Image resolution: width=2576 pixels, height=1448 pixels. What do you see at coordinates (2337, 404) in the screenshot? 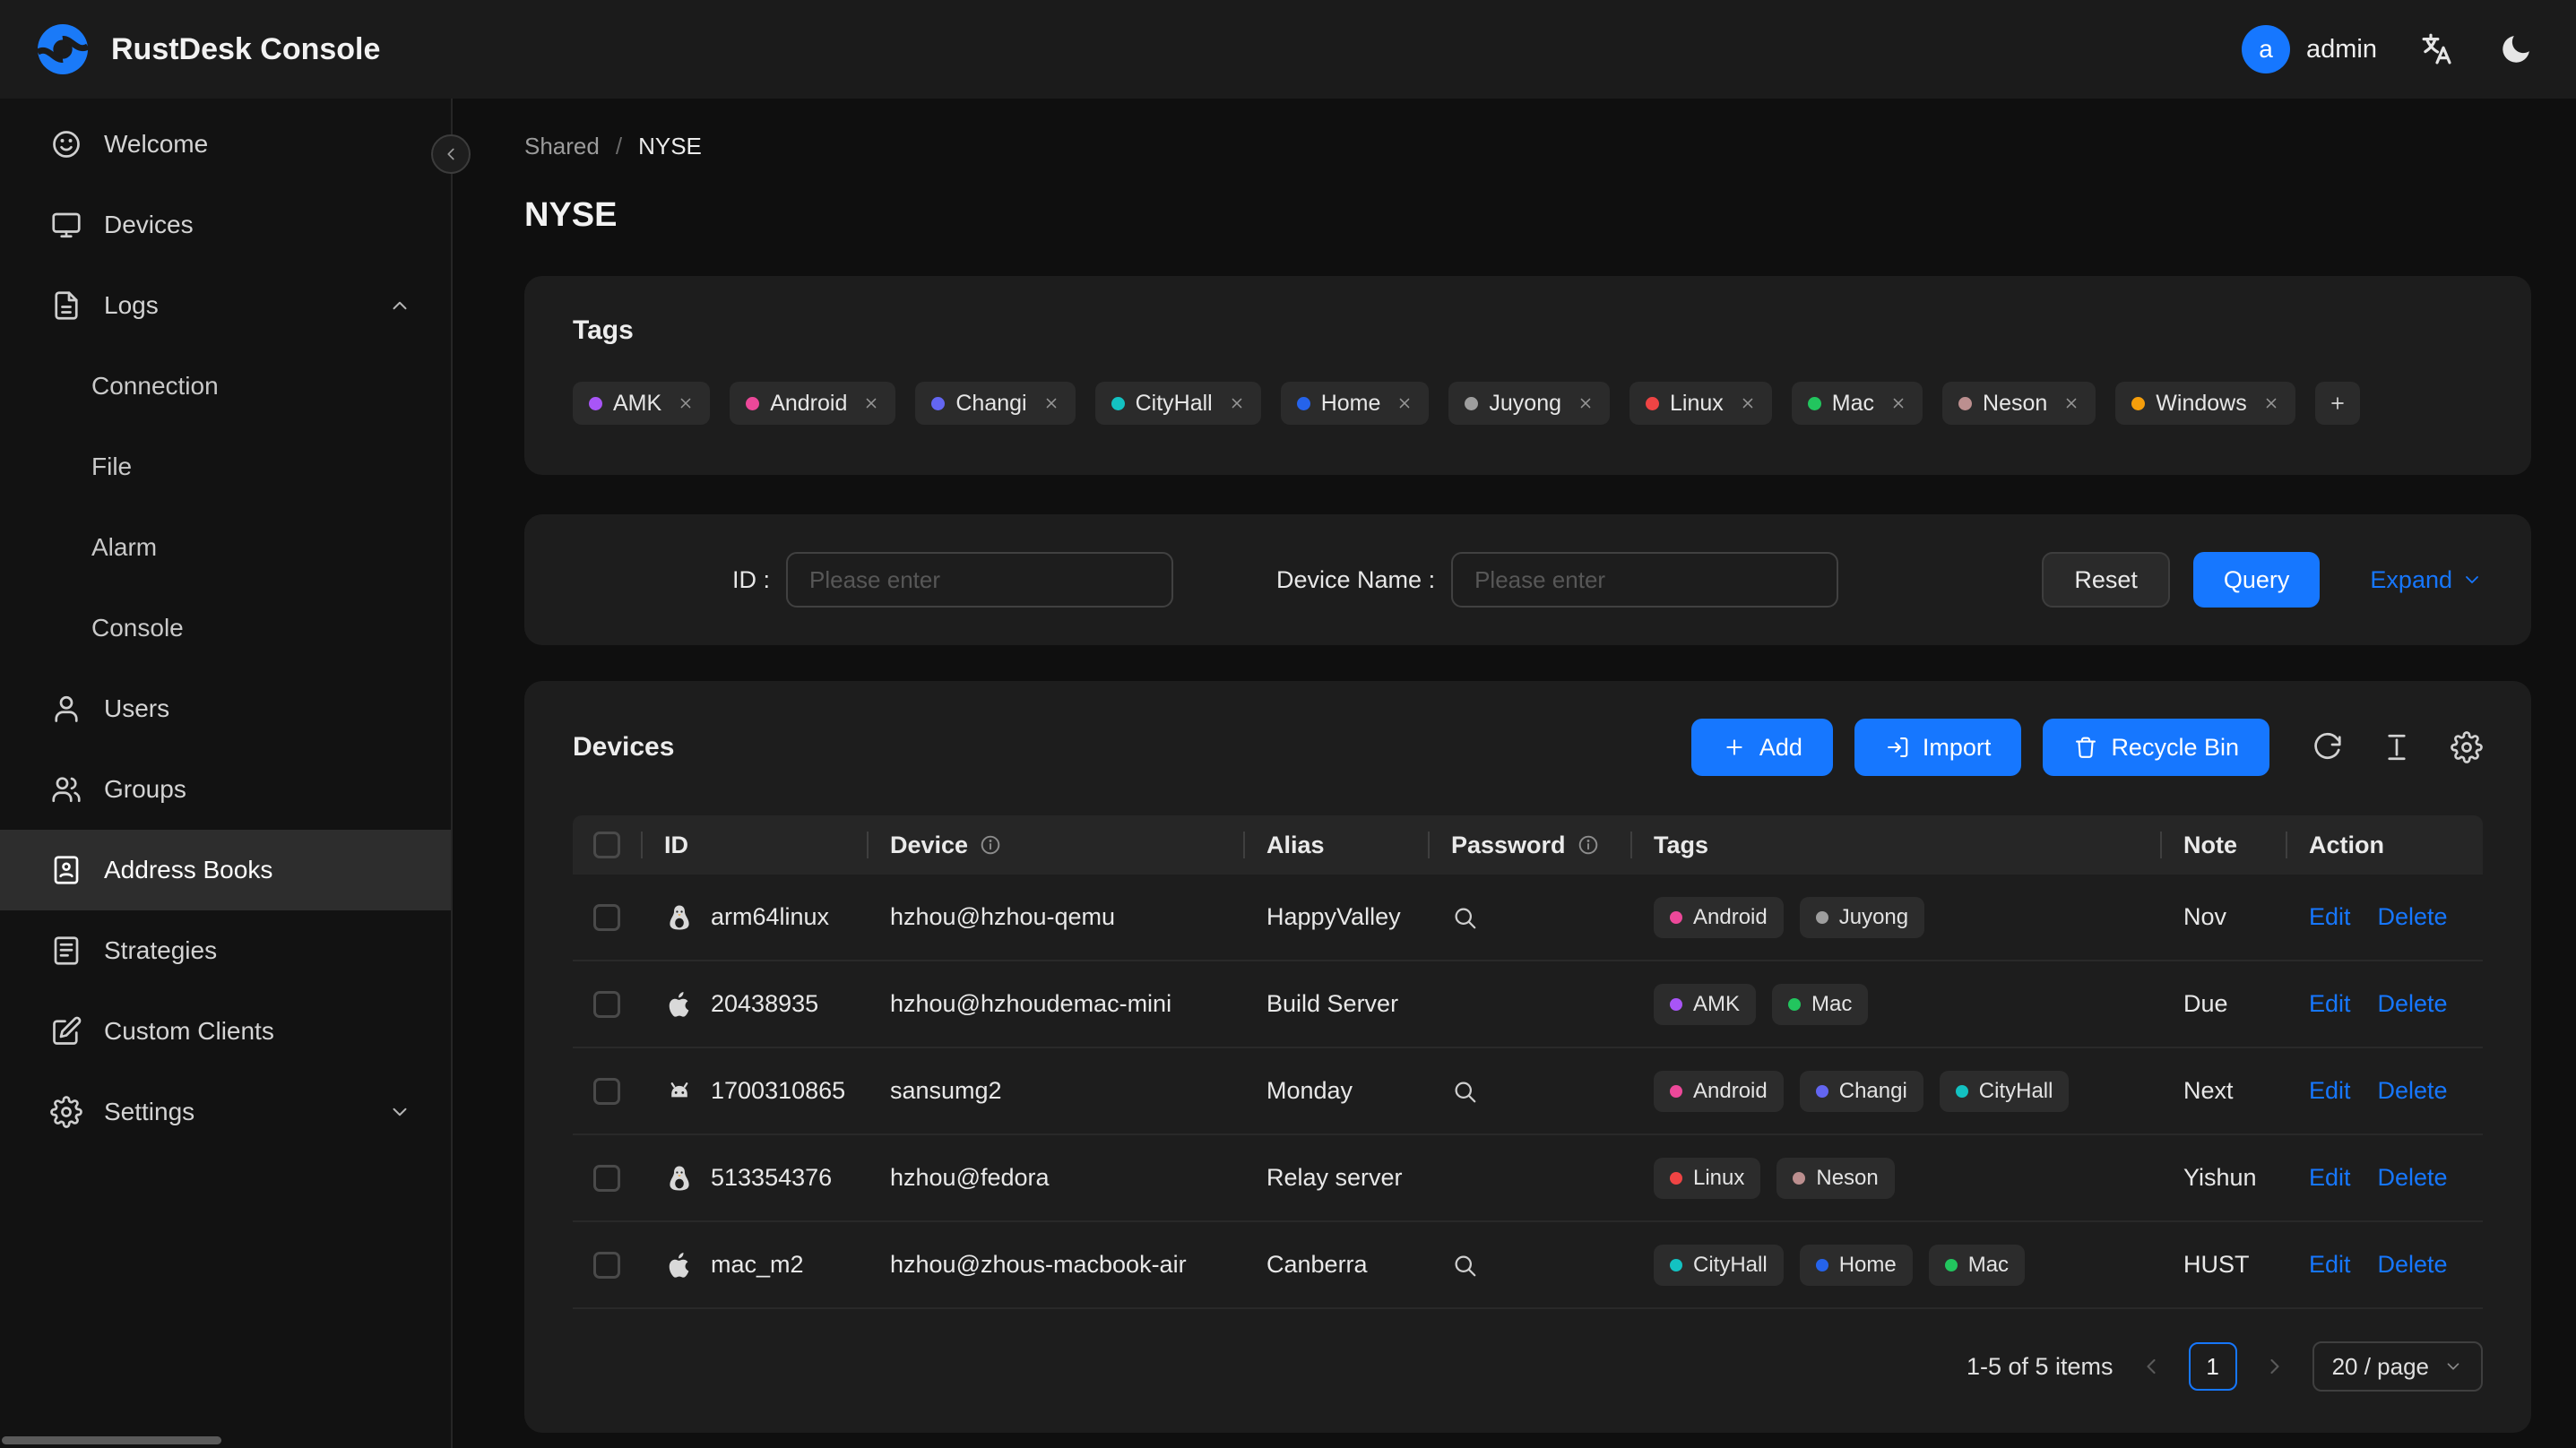
I see `add-tag-button` at bounding box center [2337, 404].